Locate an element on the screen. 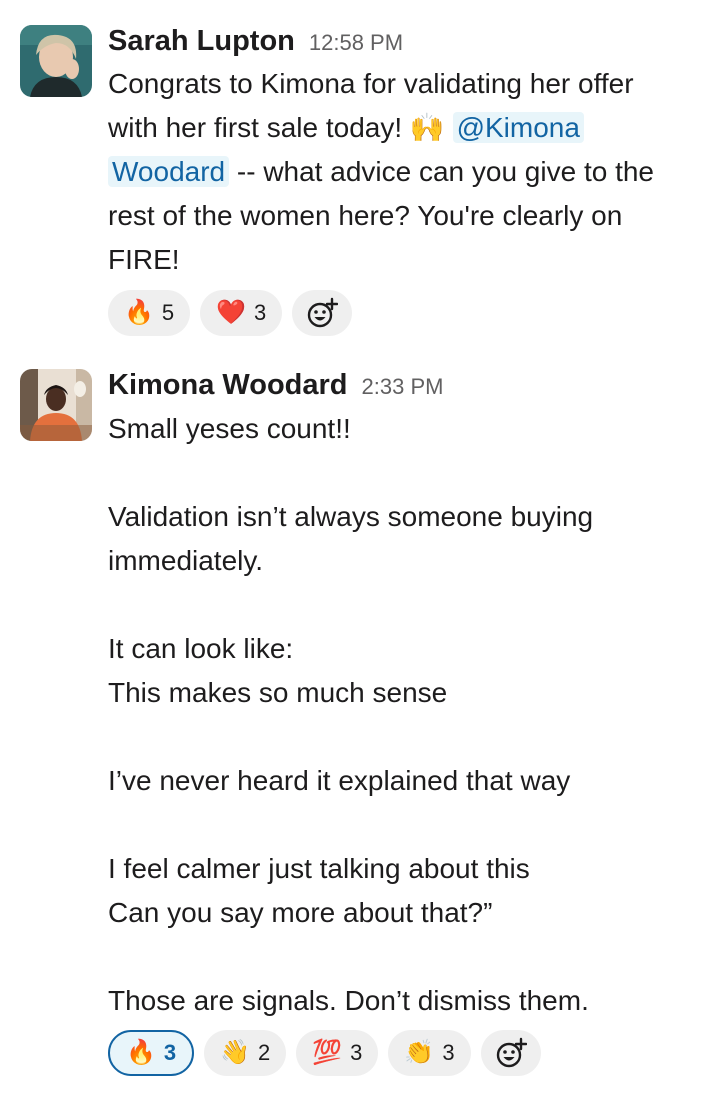 The image size is (718, 1094). heart-emoji-icon: ❤️ is located at coordinates (231, 312).